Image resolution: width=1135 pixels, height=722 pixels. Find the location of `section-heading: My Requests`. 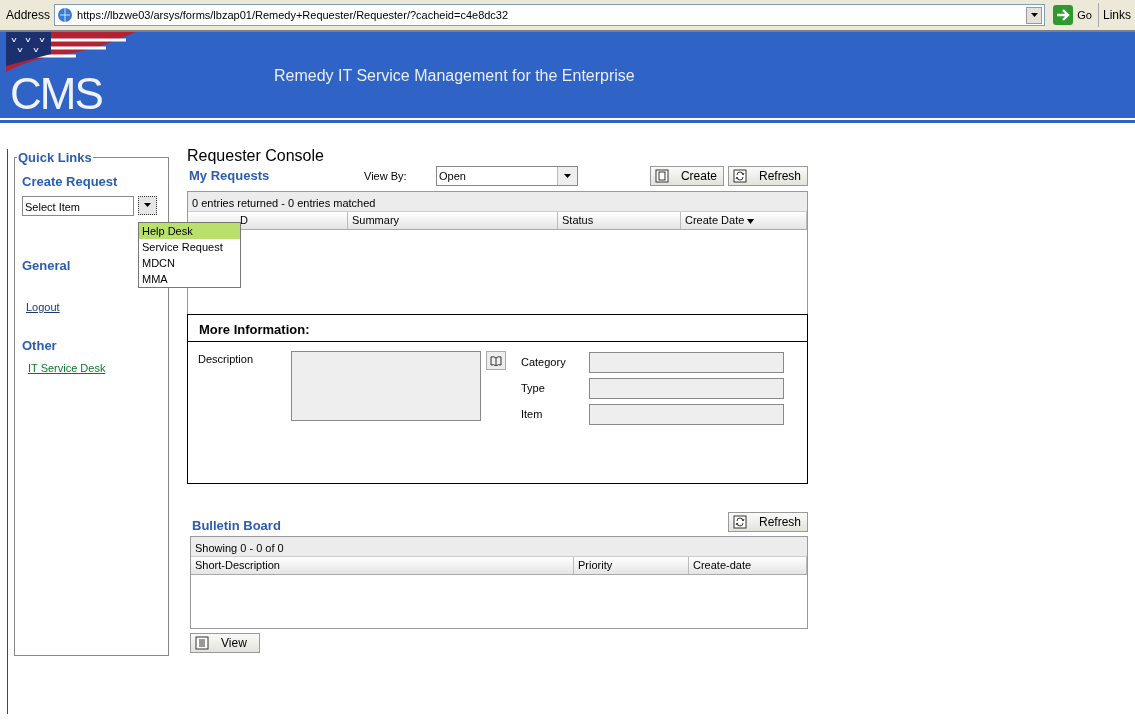

section-heading: My Requests is located at coordinates (230, 176).